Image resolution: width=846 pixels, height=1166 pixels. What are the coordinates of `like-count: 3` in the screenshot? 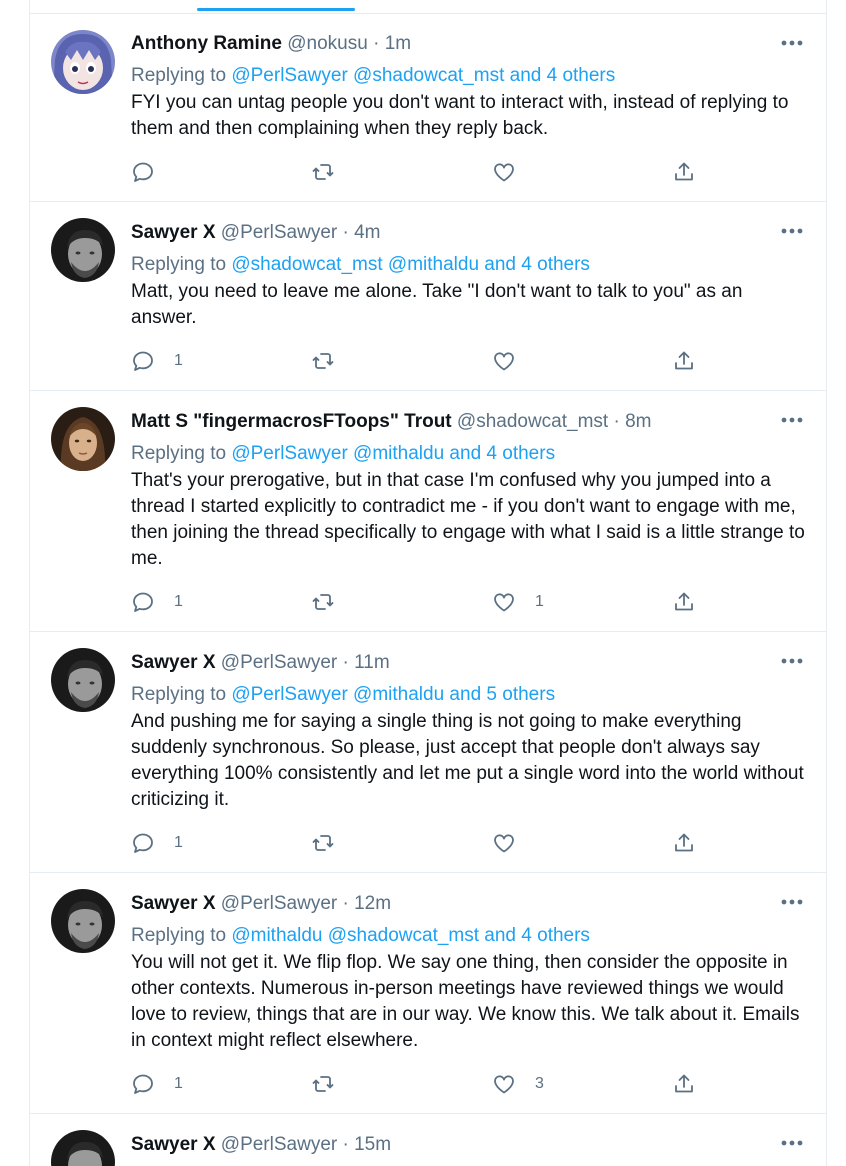 It's located at (539, 1083).